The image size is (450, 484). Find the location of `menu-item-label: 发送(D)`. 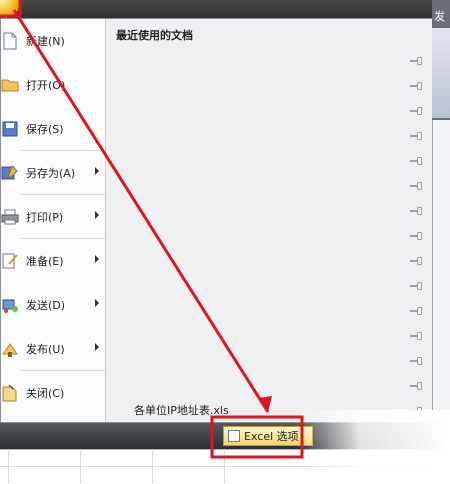

menu-item-label: 发送(D) is located at coordinates (46, 305).